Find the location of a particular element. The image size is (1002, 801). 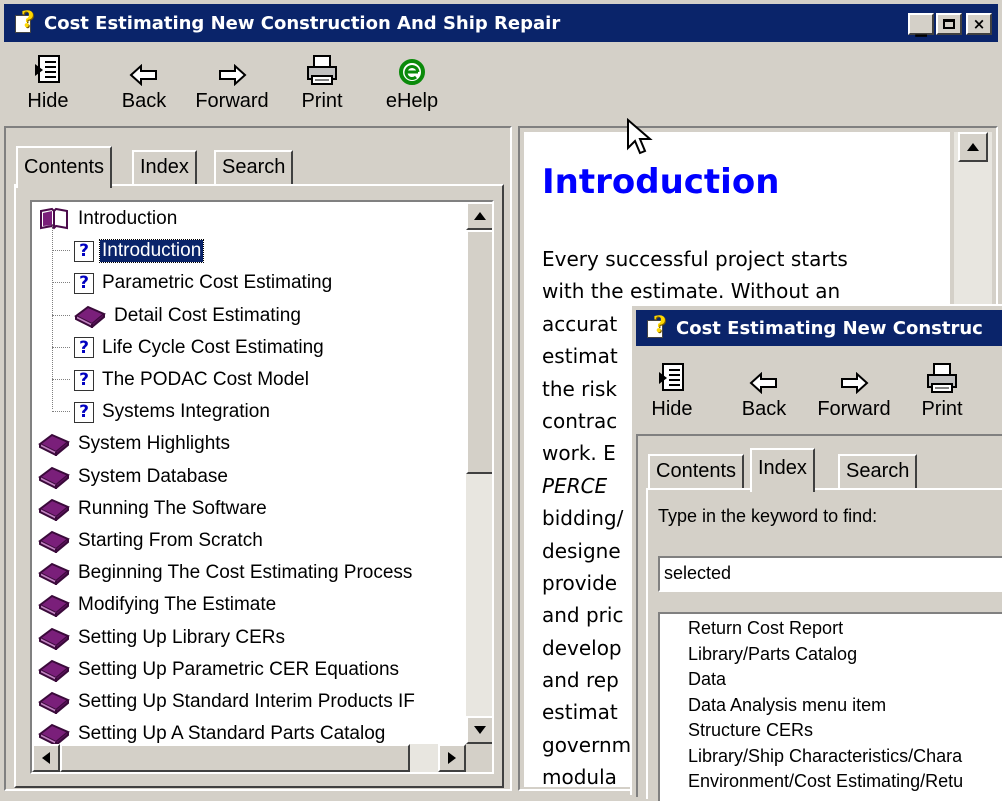

tree-horizontal-scrollbar is located at coordinates (249, 758).